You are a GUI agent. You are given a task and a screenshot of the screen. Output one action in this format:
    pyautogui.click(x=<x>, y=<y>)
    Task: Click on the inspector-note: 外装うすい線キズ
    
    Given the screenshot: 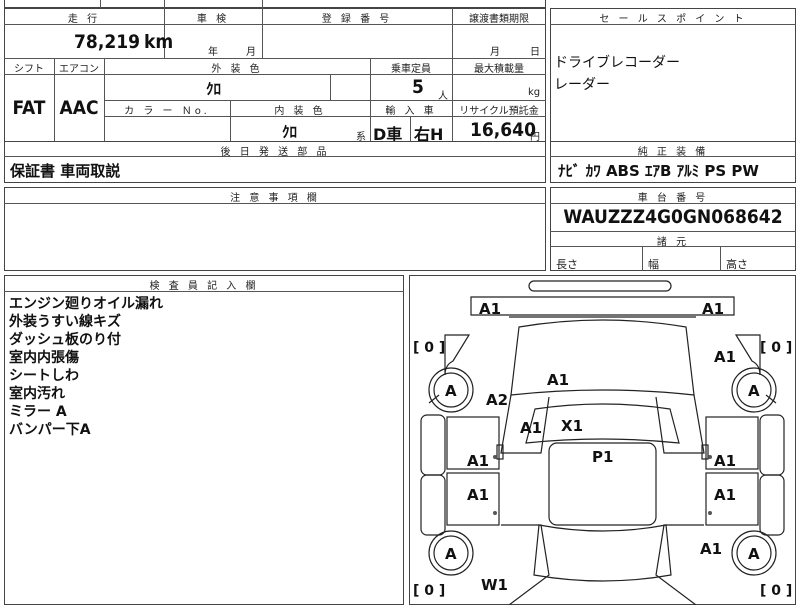 What is the action you would take?
    pyautogui.click(x=65, y=322)
    